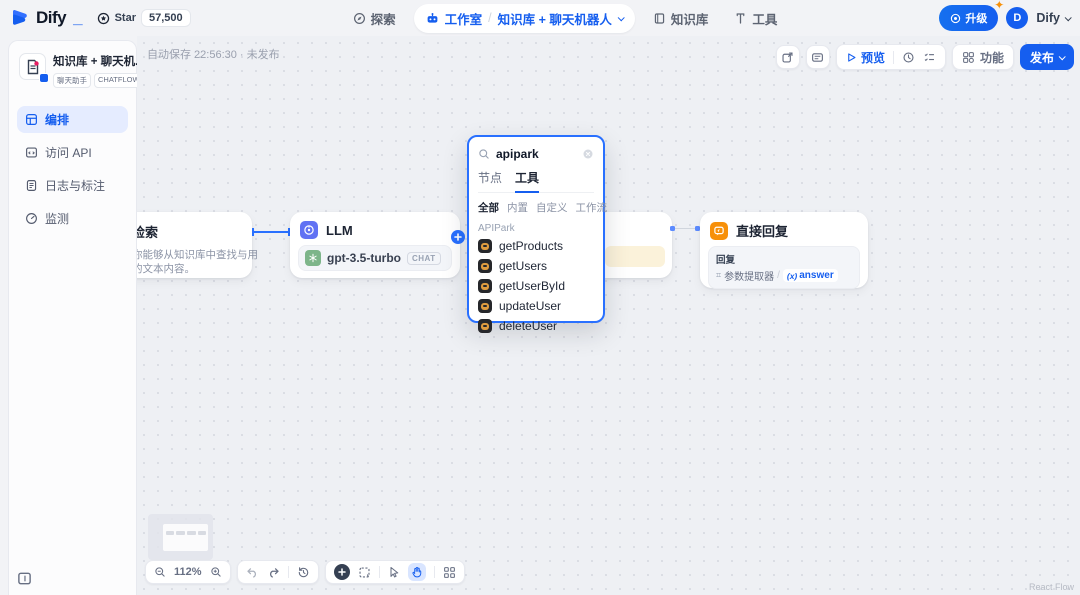 Image resolution: width=1080 pixels, height=595 pixels. I want to click on features-label: 功能, so click(991, 57).